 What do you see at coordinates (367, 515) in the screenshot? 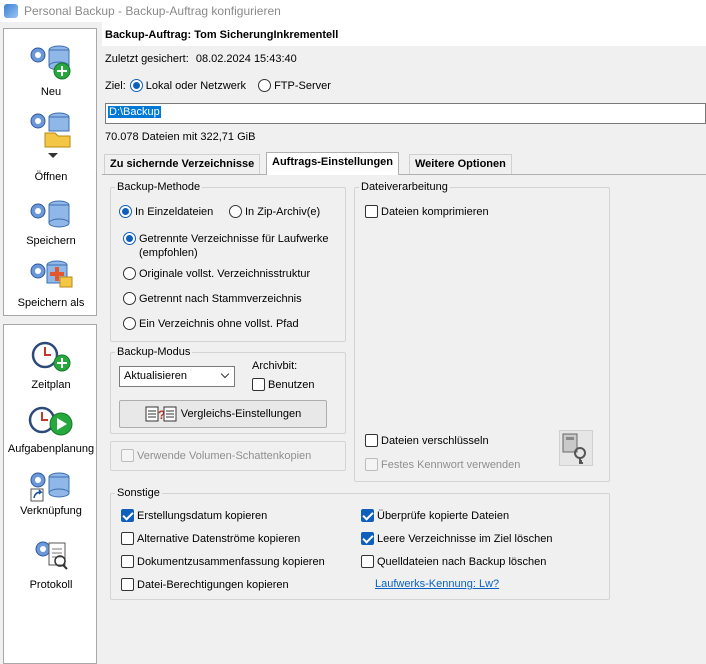
I see `verify-copied-checkbox` at bounding box center [367, 515].